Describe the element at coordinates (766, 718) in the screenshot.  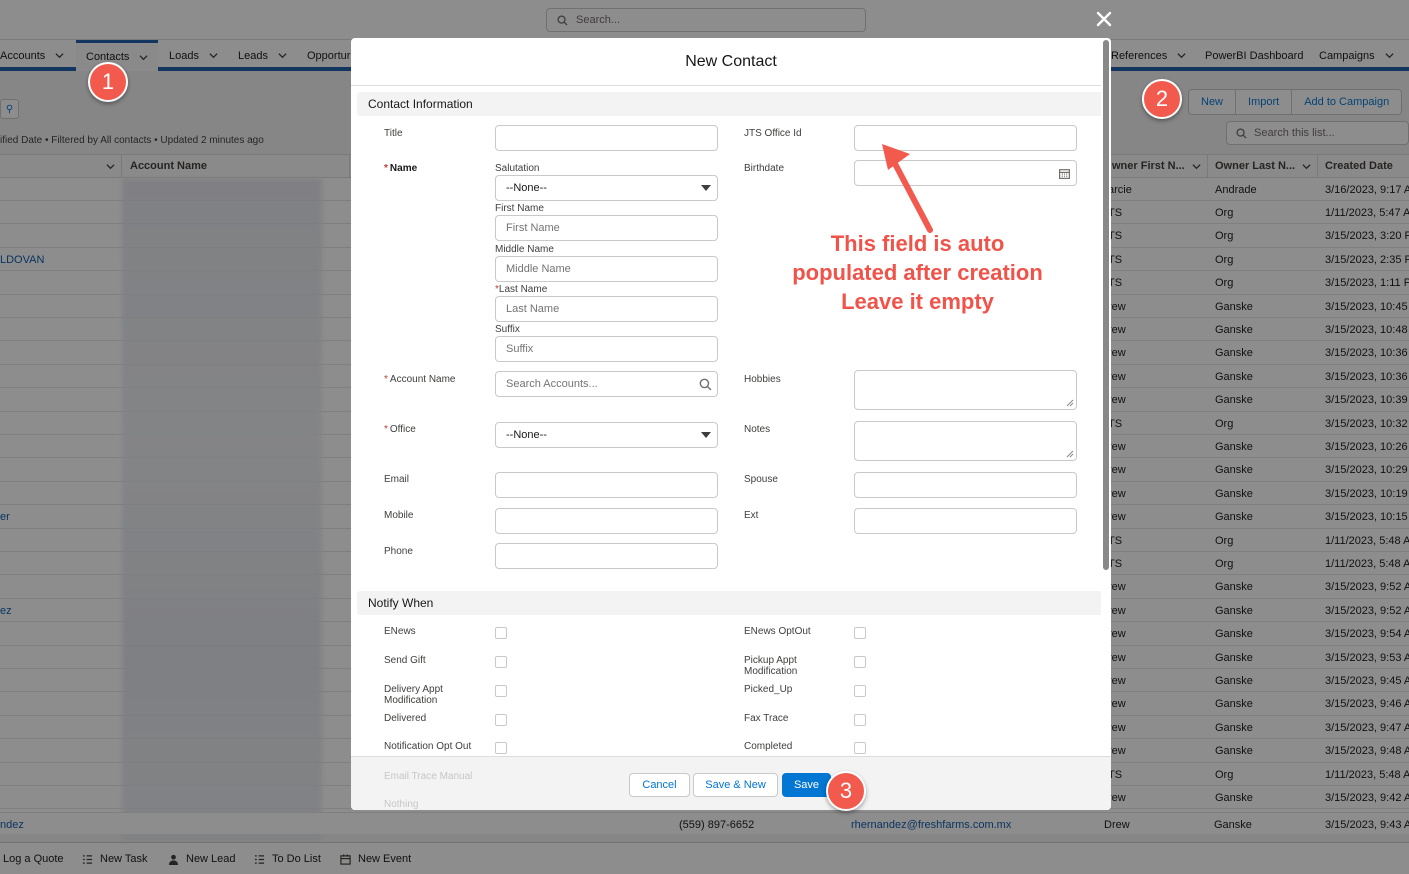
I see `fax-trace-label: Fax Trace` at that location.